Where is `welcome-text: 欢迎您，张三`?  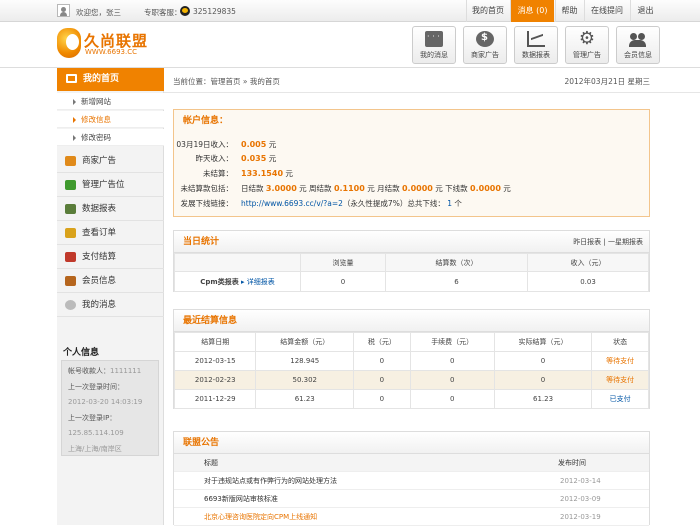
welcome-text: 欢迎您，张三 is located at coordinates (98, 12).